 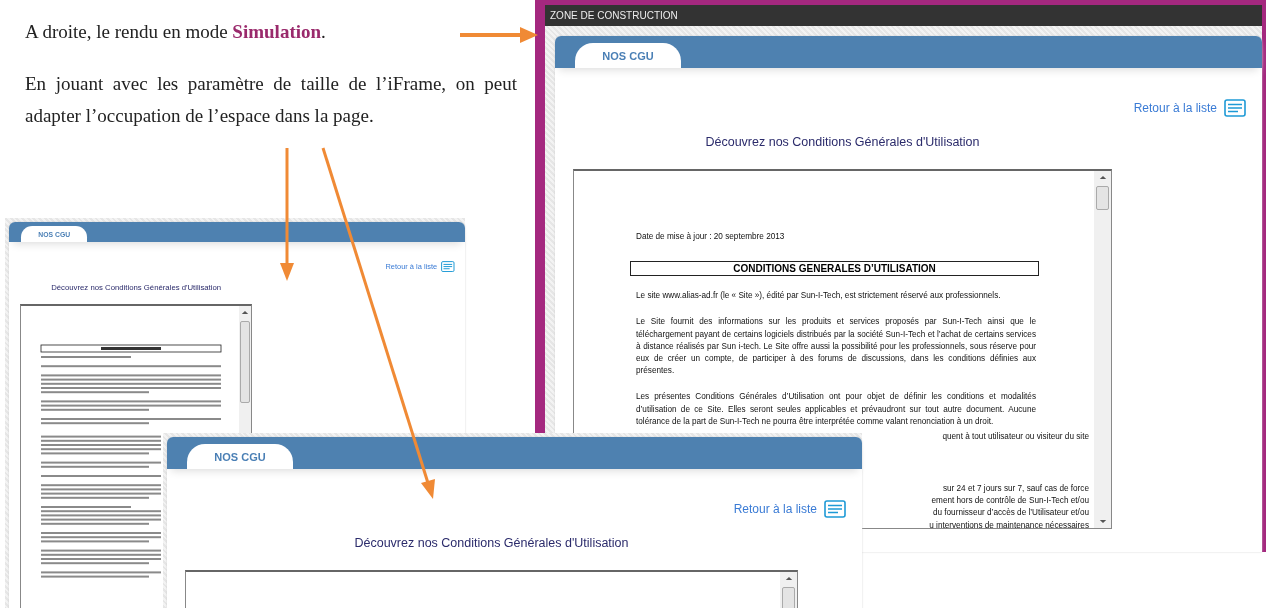 I want to click on document-paragraph: Les présentes Conditions Générales d’Utilisation ont pour objet de définir les conditions et modalités d’utilisation de ce Site. Elles seront seules applicables et prévaudront sur tout autre document. Aucune tolérance de la part de Sun-I-Tech ne pourra être interprétée comme valant renonciation à un droit., so click(x=836, y=409).